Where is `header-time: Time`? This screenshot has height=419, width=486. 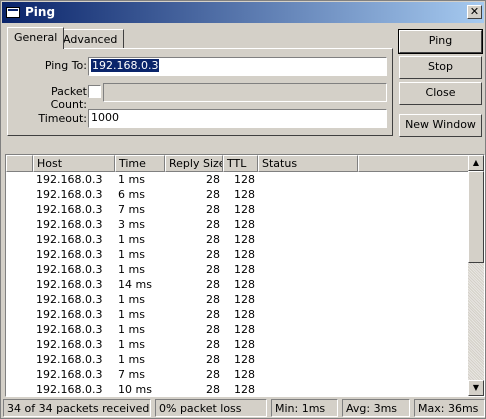 header-time: Time is located at coordinates (140, 163).